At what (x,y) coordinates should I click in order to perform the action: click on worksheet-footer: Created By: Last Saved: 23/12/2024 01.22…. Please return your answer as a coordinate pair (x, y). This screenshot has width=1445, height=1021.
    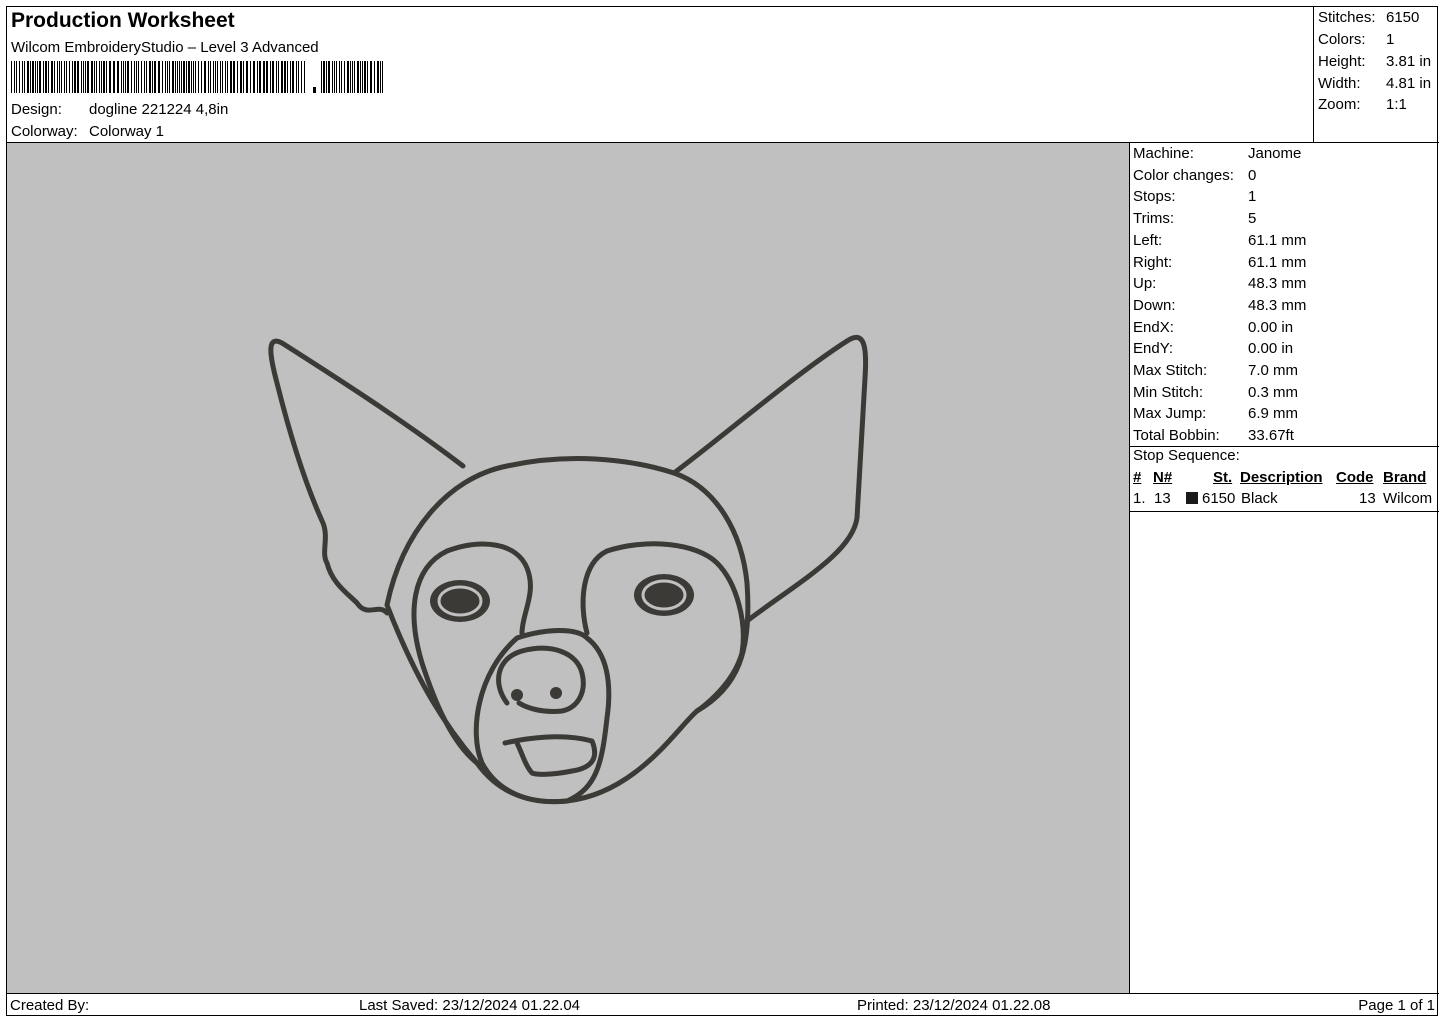
    Looking at the image, I should click on (723, 1005).